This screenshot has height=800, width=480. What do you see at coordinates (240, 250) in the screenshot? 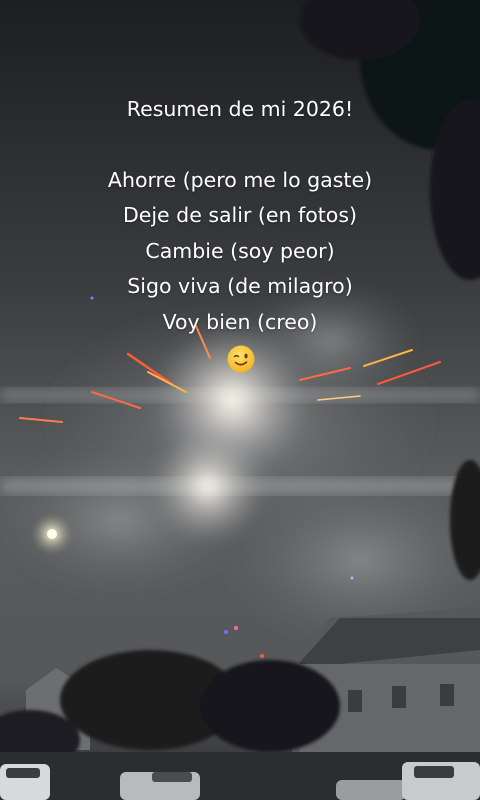
I see `caption-line: Cambie (soy peor)` at bounding box center [240, 250].